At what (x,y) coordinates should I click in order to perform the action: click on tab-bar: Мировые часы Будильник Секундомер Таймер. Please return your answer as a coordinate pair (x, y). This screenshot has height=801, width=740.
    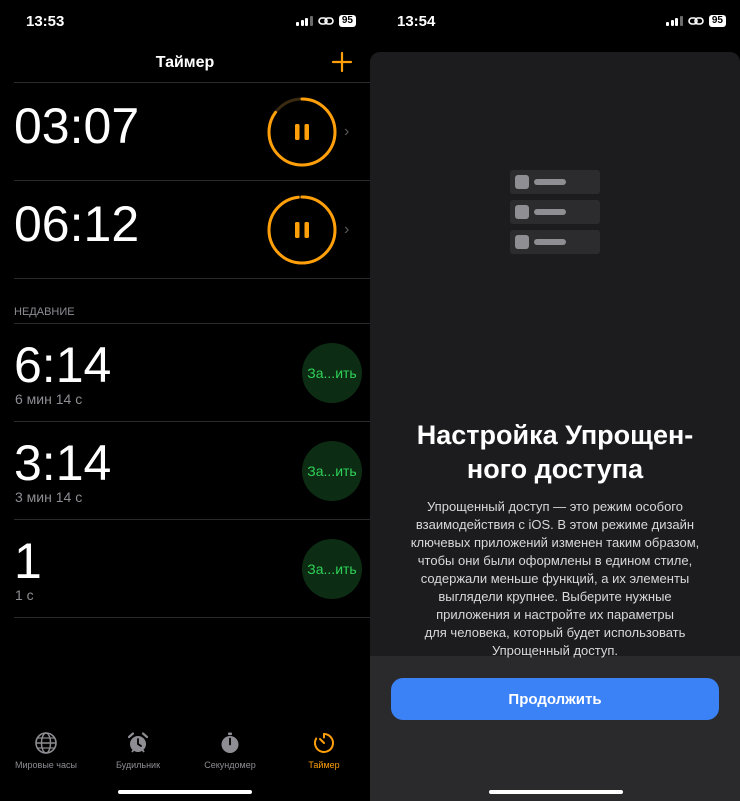
    Looking at the image, I should click on (185, 761).